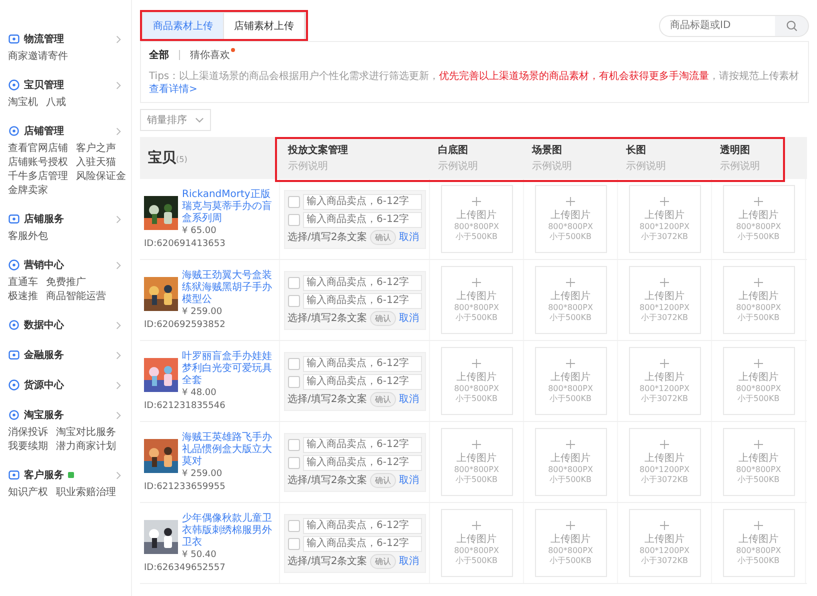 This screenshot has height=596, width=817. I want to click on menu-link: 我要续期, so click(28, 447).